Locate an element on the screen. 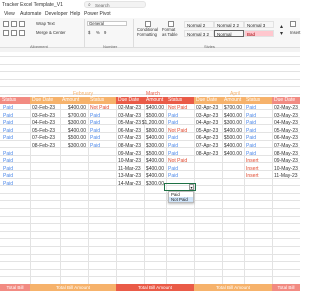 The image size is (320, 300). merge-center-button: Merge & Center is located at coordinates (51, 32).